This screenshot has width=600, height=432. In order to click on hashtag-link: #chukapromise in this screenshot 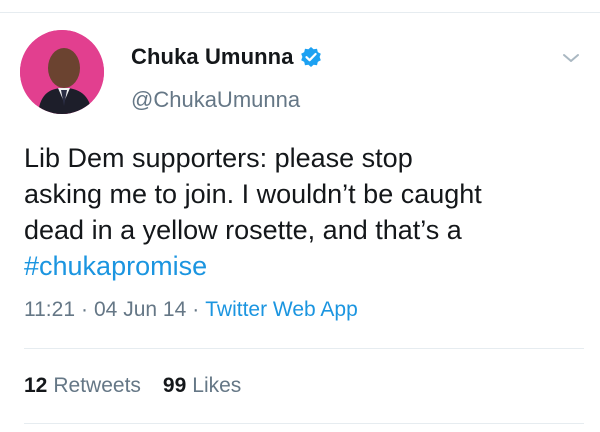, I will do `click(115, 266)`.